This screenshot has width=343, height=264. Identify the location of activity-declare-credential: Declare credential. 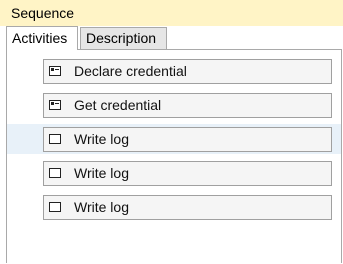
(187, 71).